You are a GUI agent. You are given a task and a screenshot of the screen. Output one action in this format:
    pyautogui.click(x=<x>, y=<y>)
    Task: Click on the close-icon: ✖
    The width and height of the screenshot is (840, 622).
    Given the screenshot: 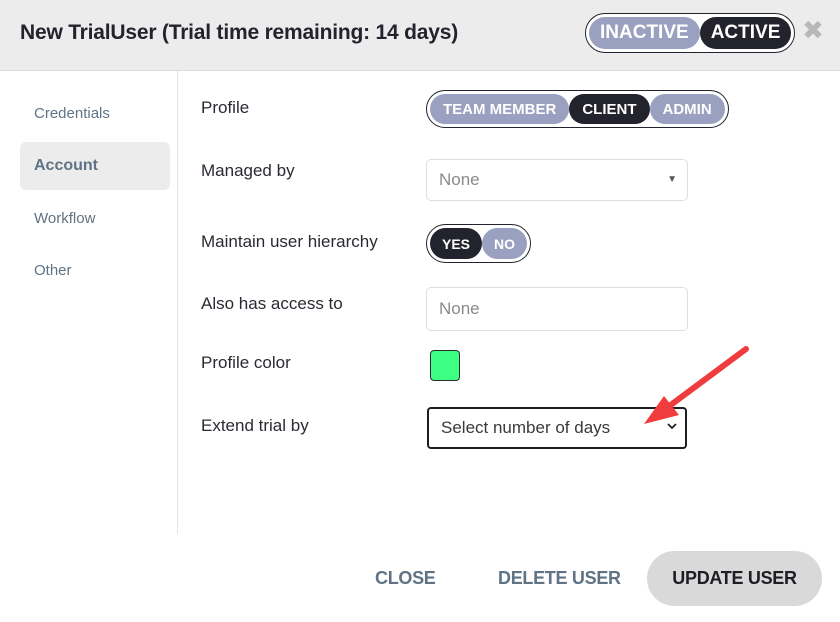 What is the action you would take?
    pyautogui.click(x=813, y=30)
    